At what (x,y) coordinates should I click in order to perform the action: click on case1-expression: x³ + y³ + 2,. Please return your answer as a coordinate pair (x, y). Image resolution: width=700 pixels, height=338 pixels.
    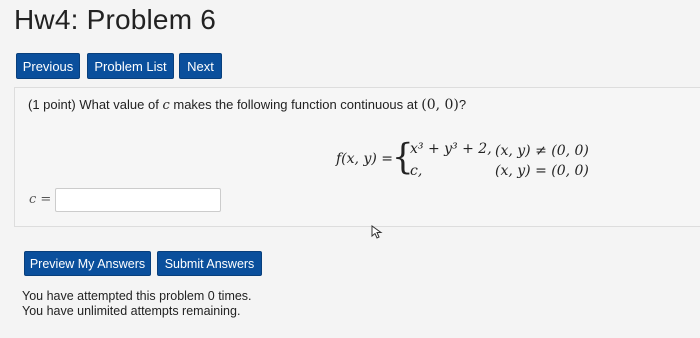
    Looking at the image, I should click on (451, 149).